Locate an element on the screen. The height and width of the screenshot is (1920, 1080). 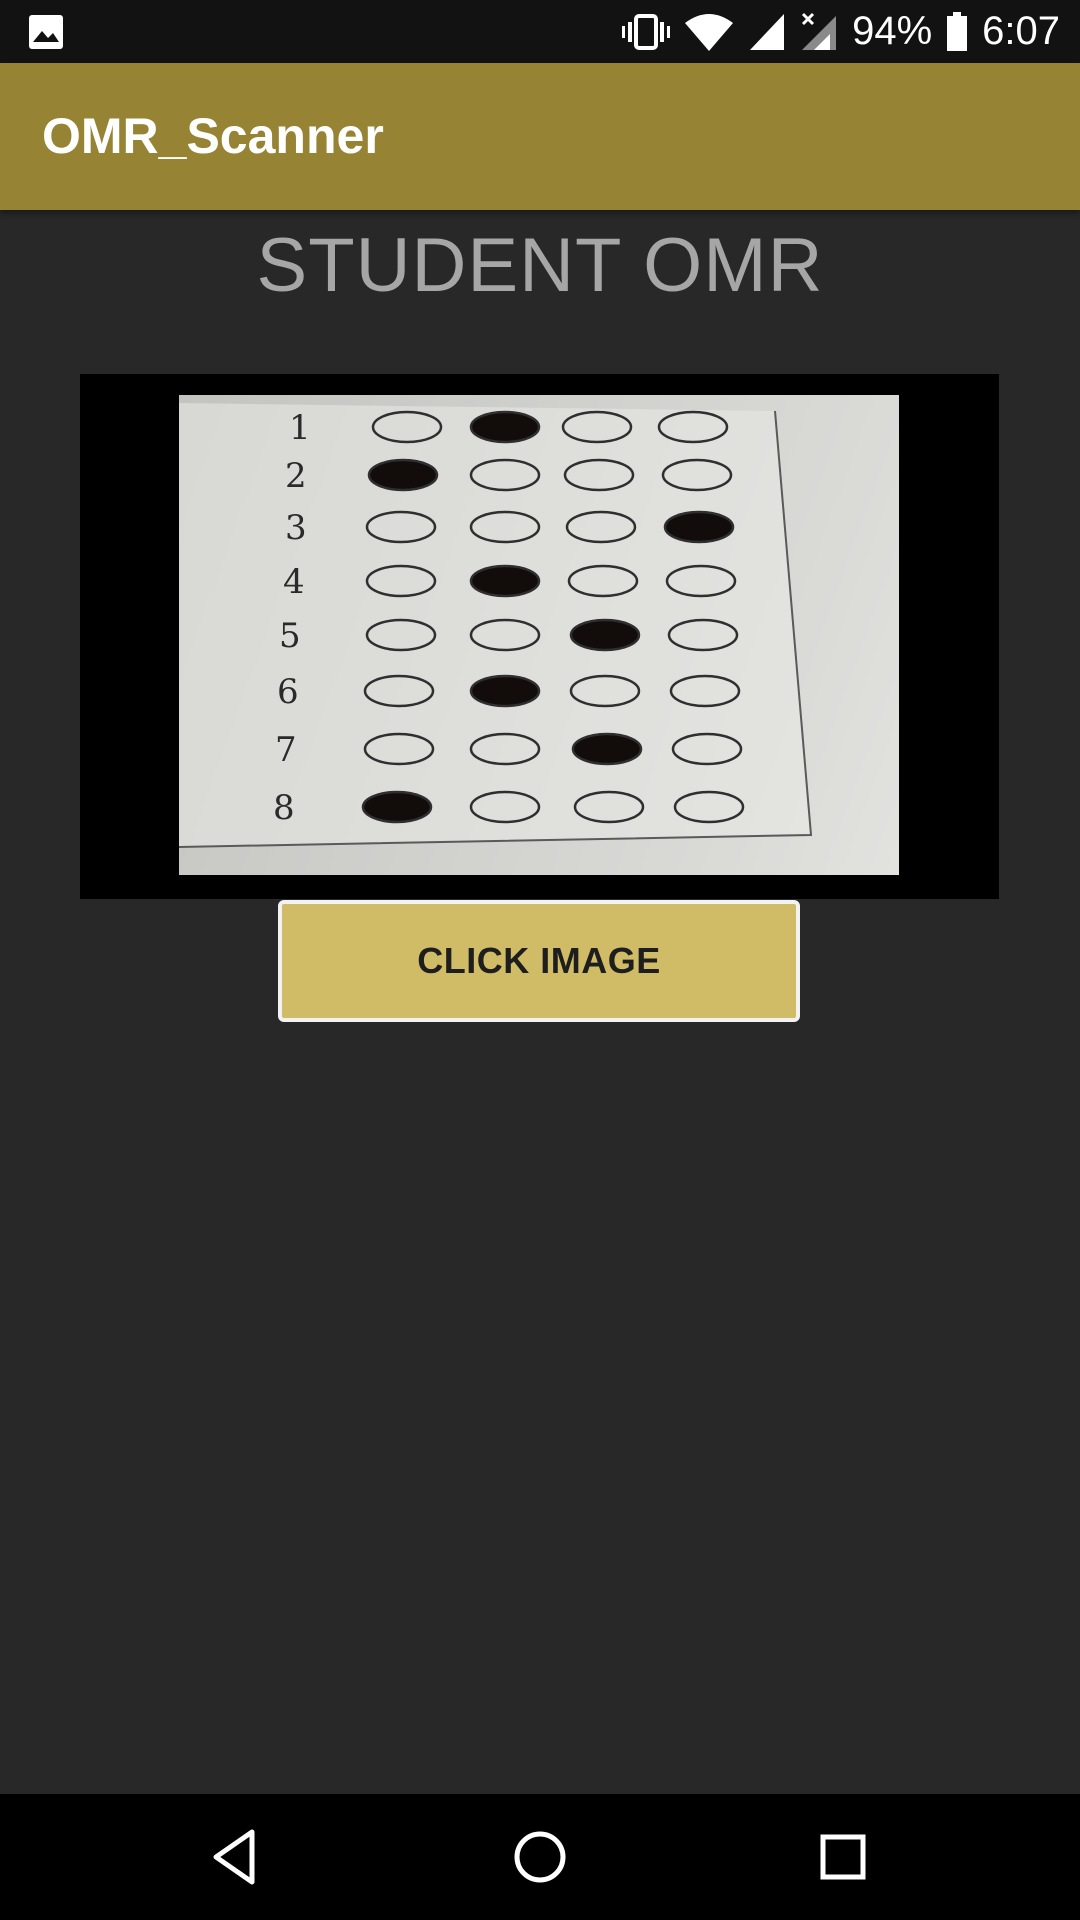
clock: 6:07 is located at coordinates (1021, 31).